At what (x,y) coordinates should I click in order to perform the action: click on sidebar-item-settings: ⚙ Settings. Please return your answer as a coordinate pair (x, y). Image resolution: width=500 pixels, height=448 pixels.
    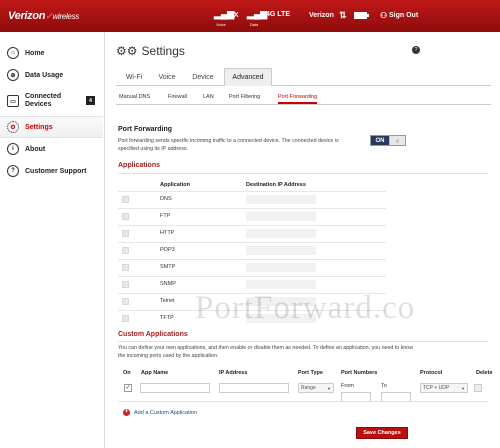
    Looking at the image, I should click on (51, 127).